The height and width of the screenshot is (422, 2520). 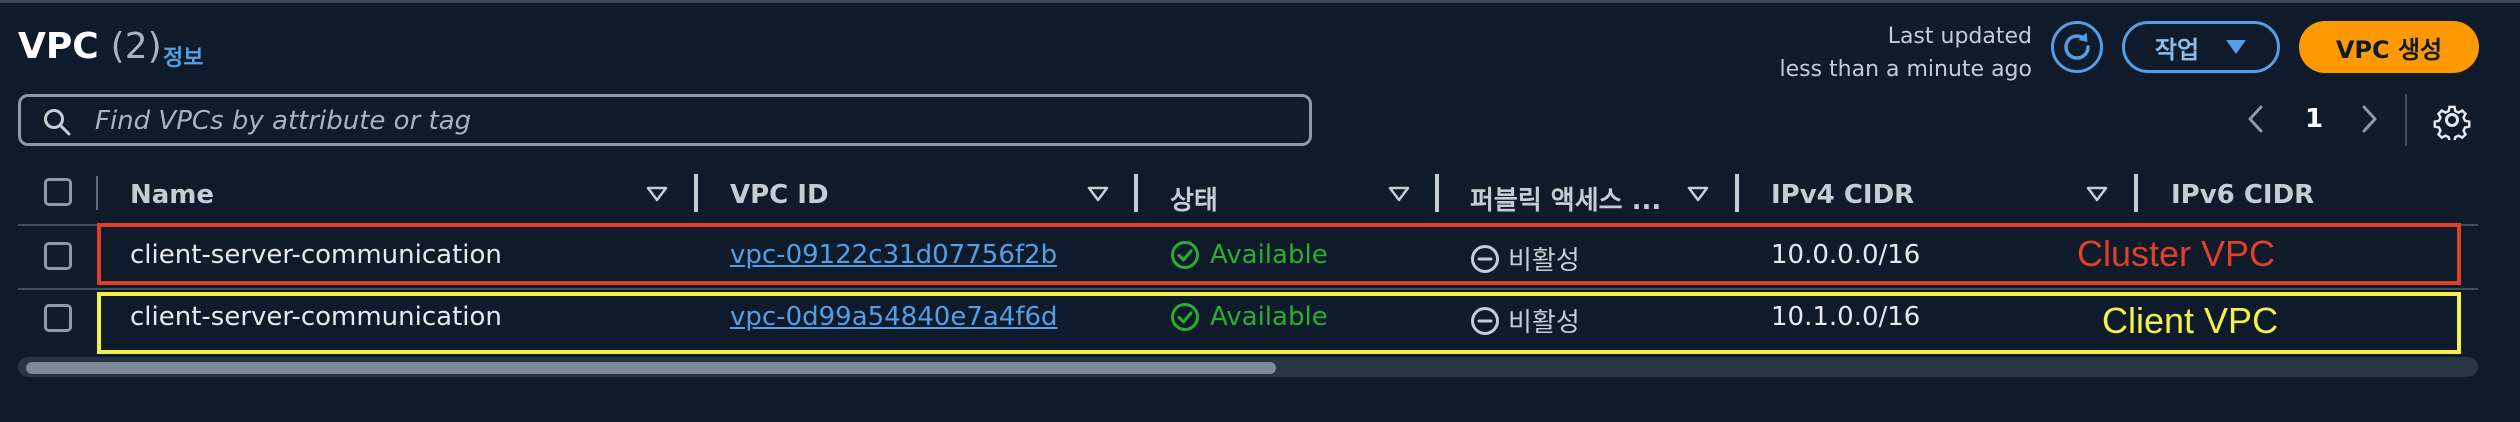 What do you see at coordinates (1959, 36) in the screenshot?
I see `last-updated-label: Last updated` at bounding box center [1959, 36].